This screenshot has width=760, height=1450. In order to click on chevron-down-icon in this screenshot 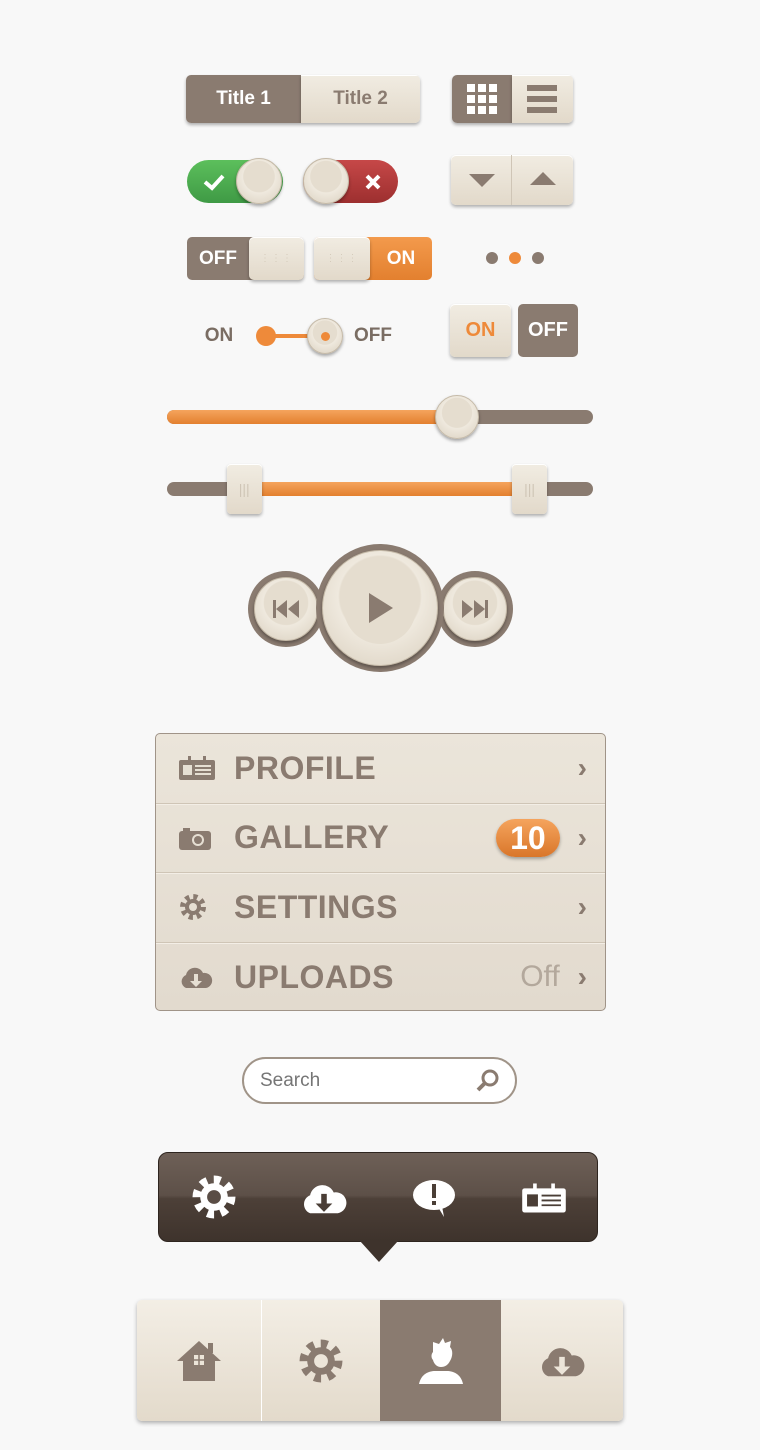, I will do `click(482, 180)`.